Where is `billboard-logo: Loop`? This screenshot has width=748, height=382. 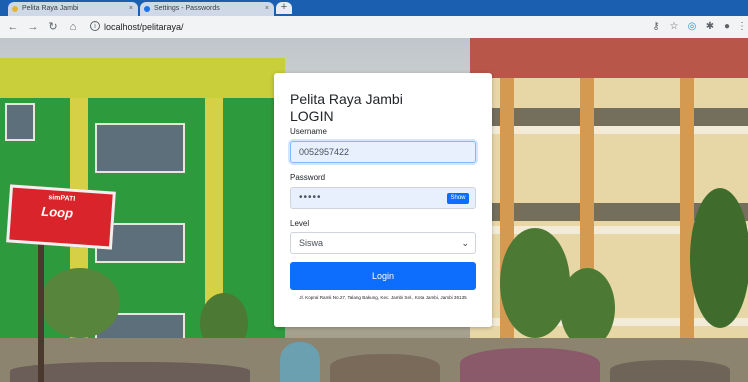 billboard-logo: Loop is located at coordinates (57, 212).